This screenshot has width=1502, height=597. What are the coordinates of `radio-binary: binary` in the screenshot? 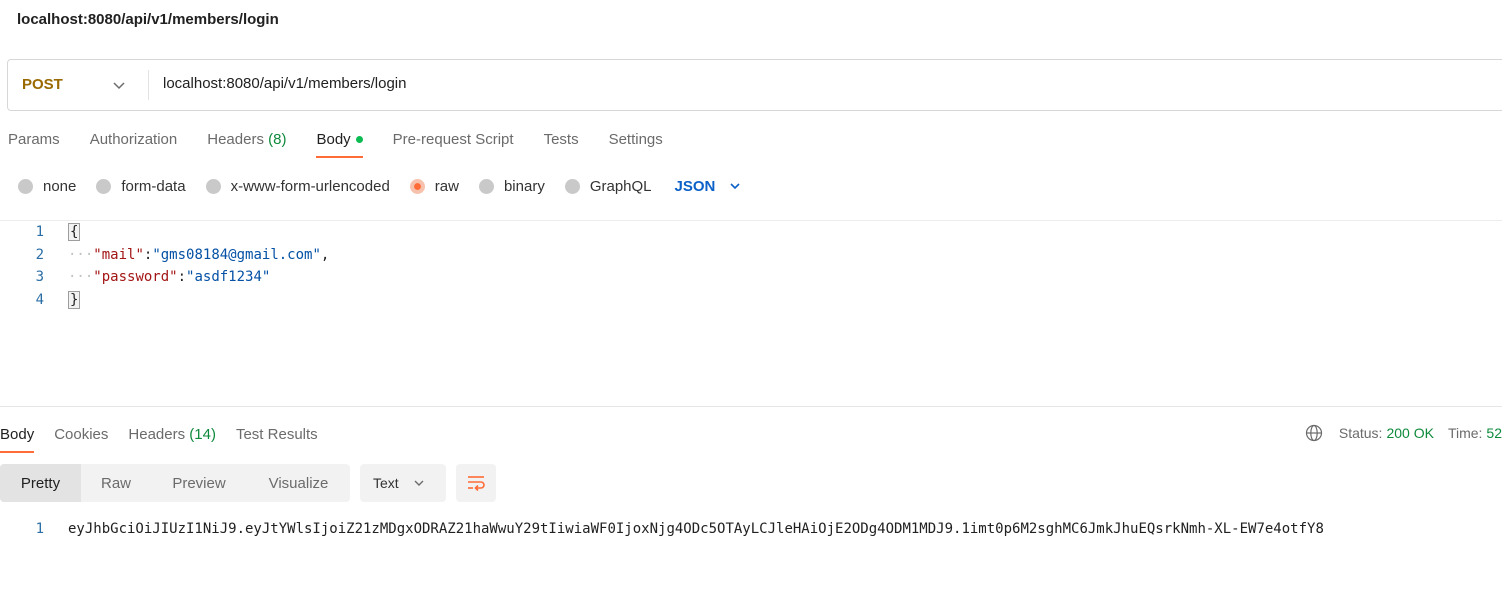 It's located at (511, 186).